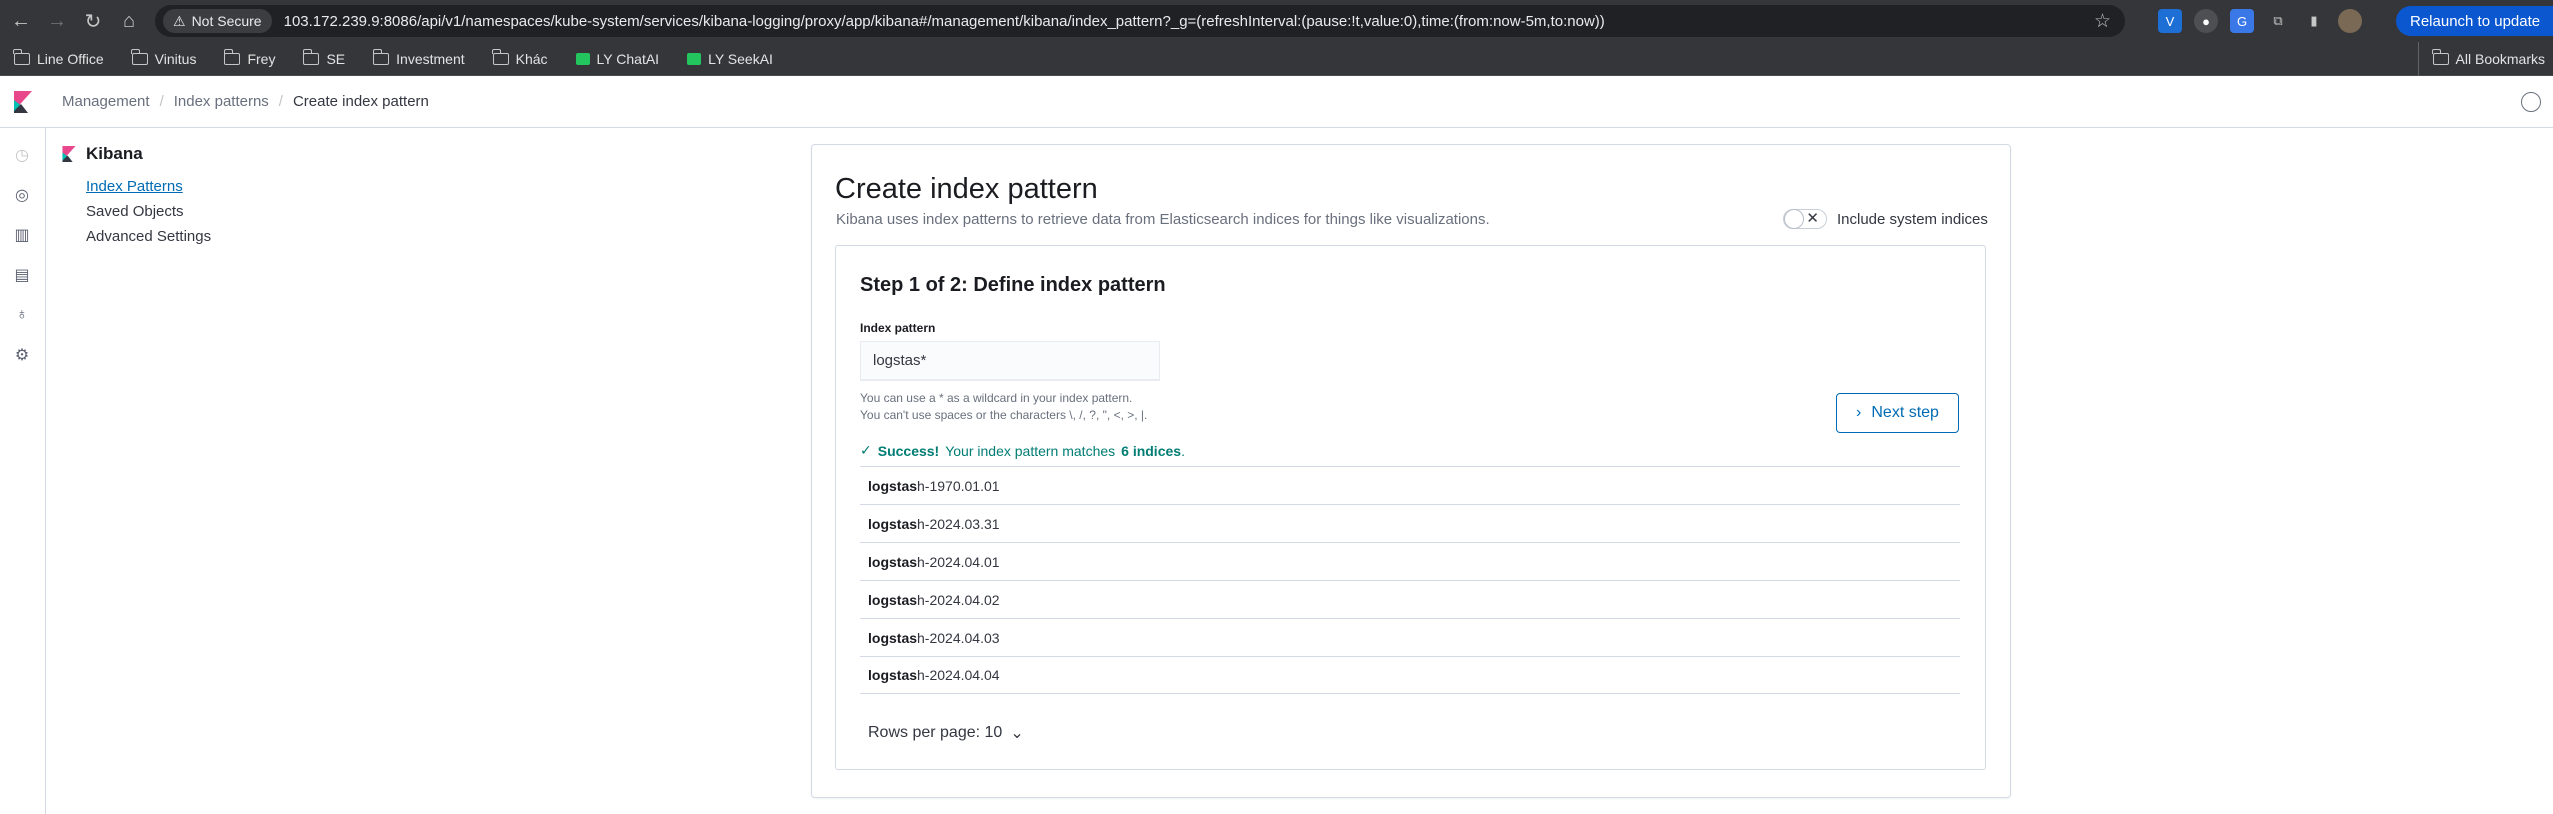 The image size is (2553, 814). Describe the element at coordinates (221, 101) in the screenshot. I see `breadcrumb-index-patterns: Index patterns` at that location.